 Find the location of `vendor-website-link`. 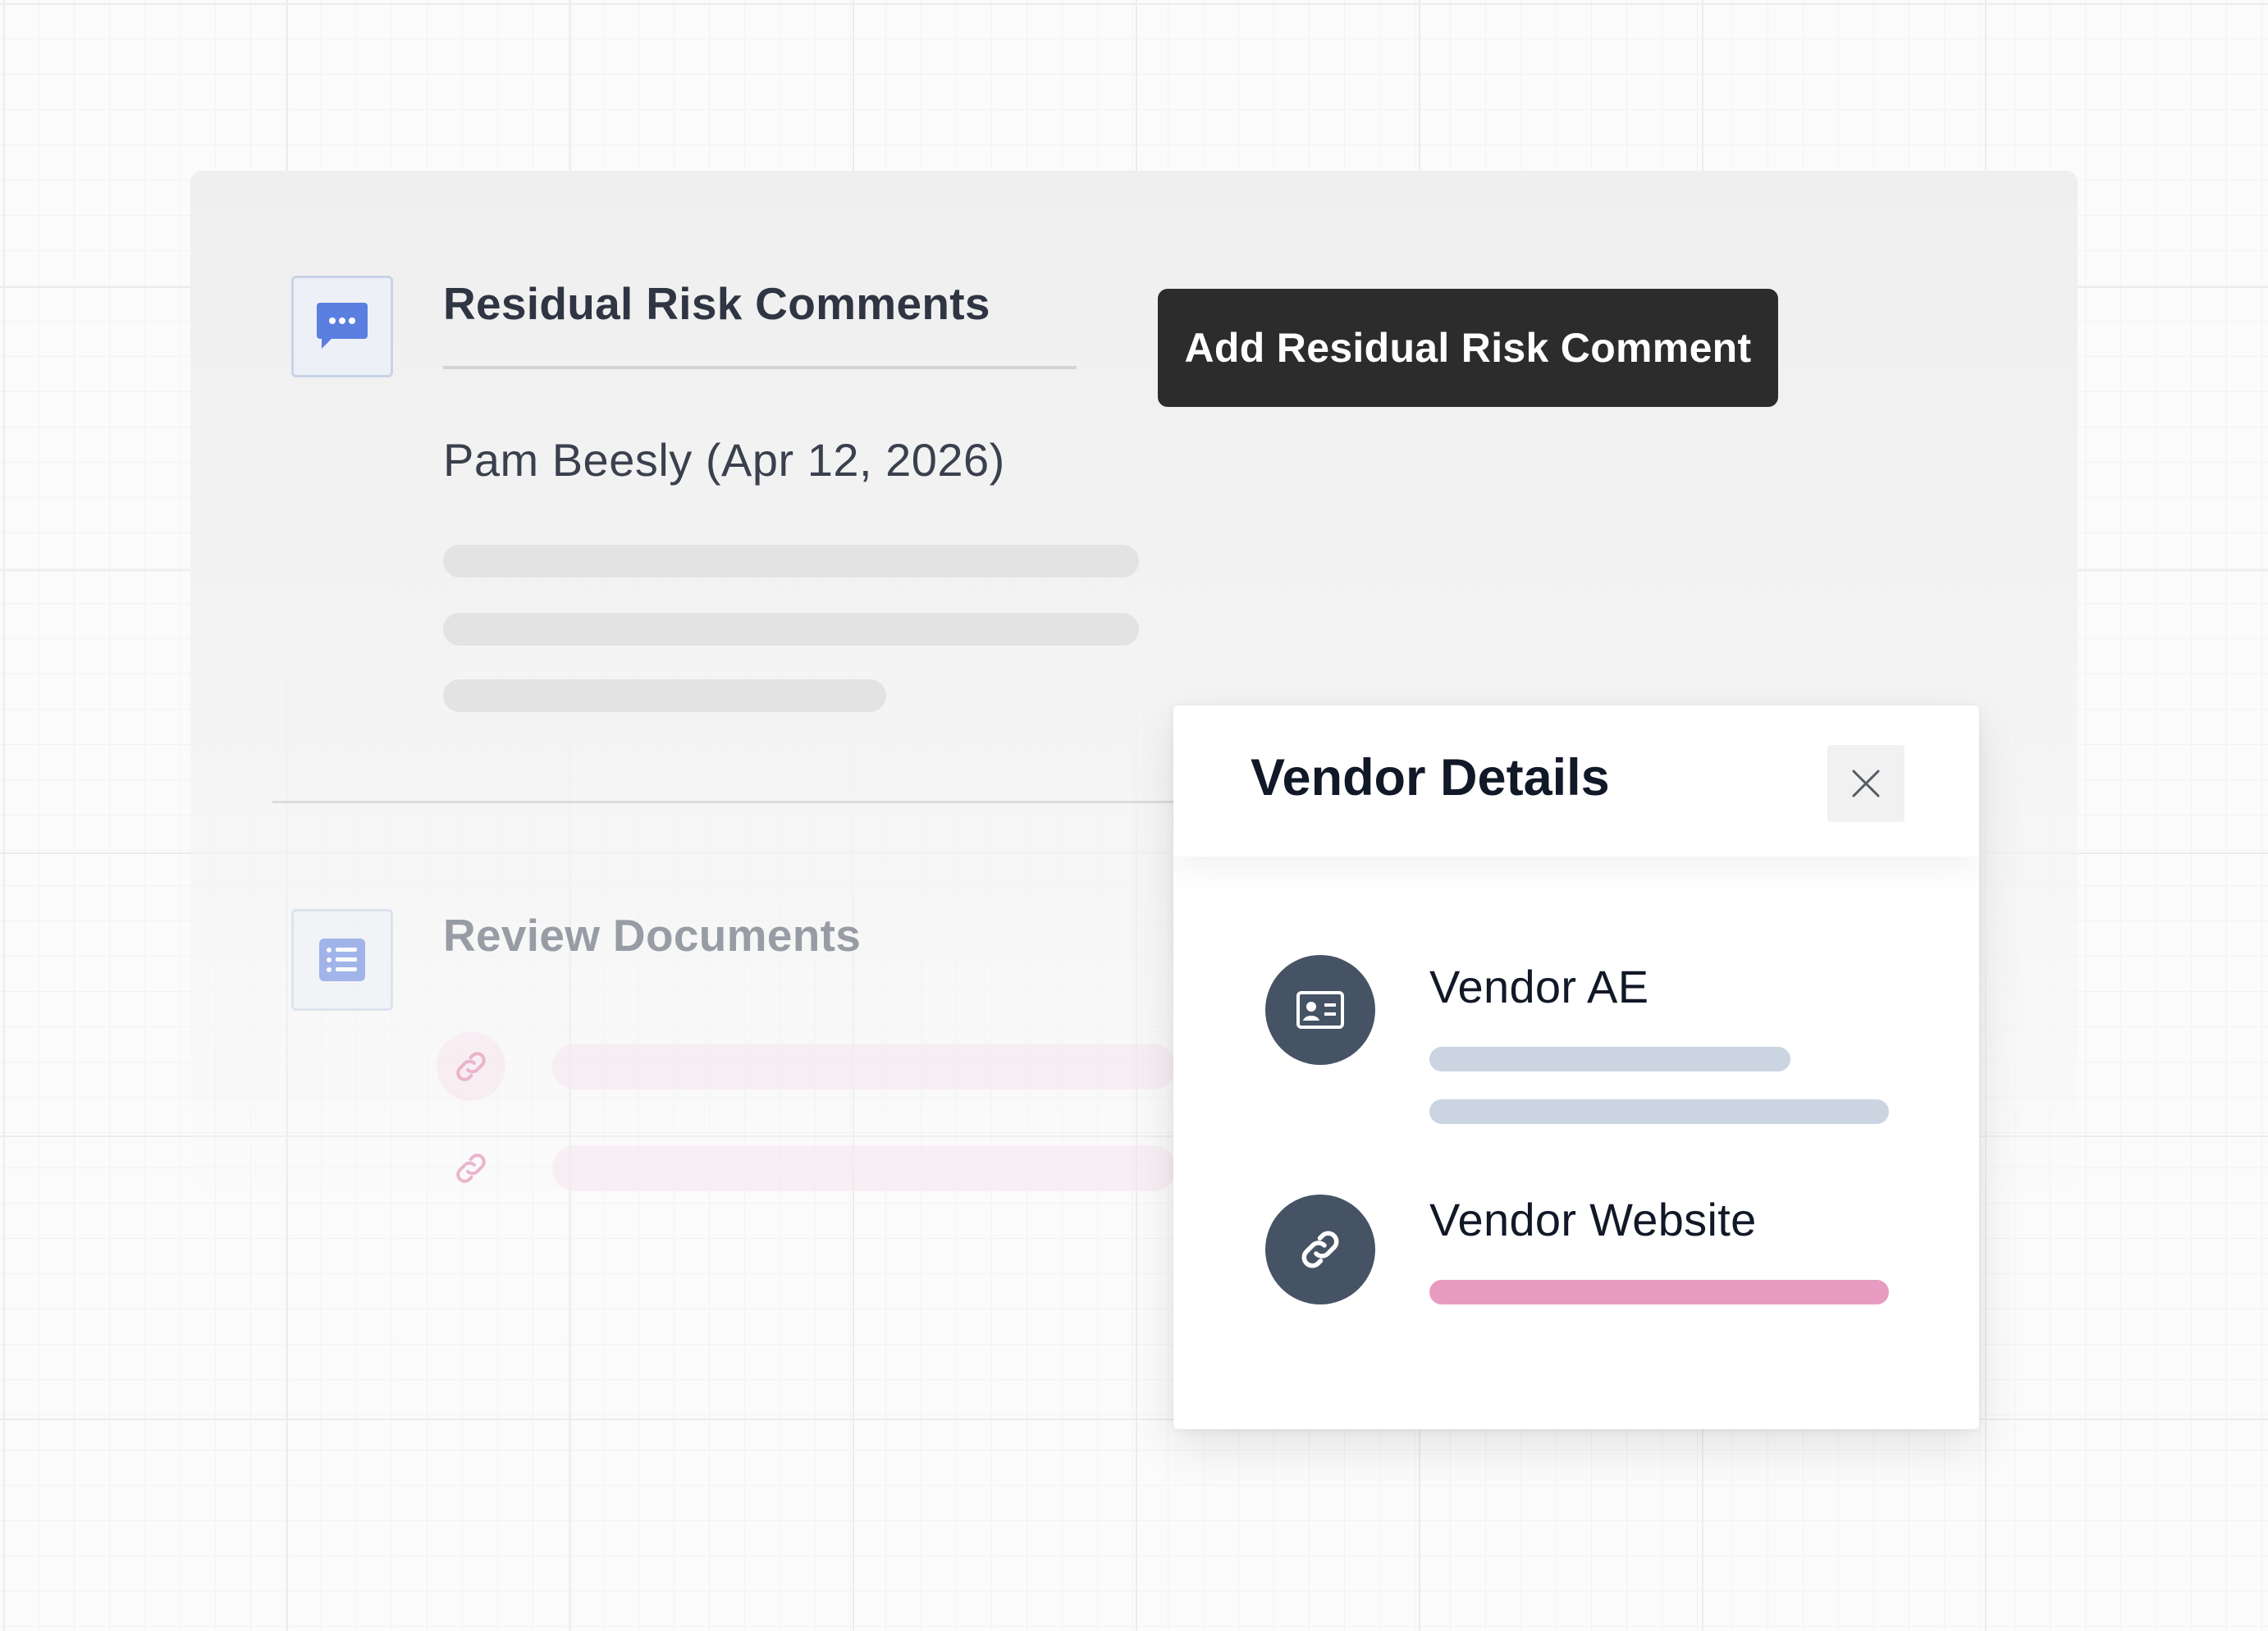

vendor-website-link is located at coordinates (1659, 1292).